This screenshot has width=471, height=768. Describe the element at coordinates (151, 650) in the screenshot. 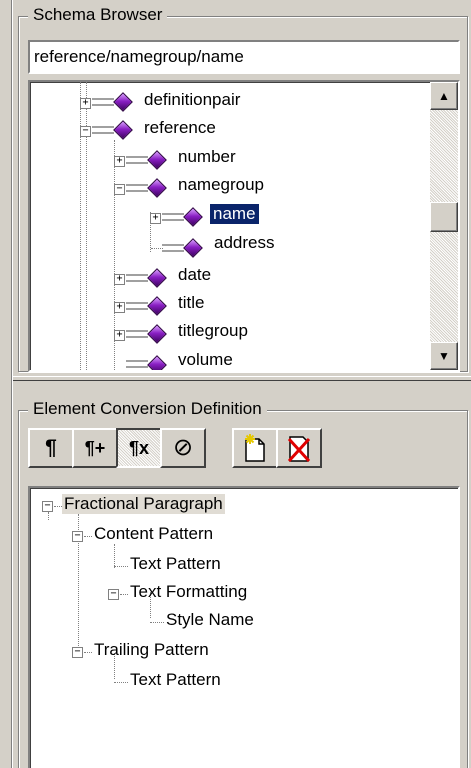

I see `tree-node-label: Trailing Pattern` at that location.